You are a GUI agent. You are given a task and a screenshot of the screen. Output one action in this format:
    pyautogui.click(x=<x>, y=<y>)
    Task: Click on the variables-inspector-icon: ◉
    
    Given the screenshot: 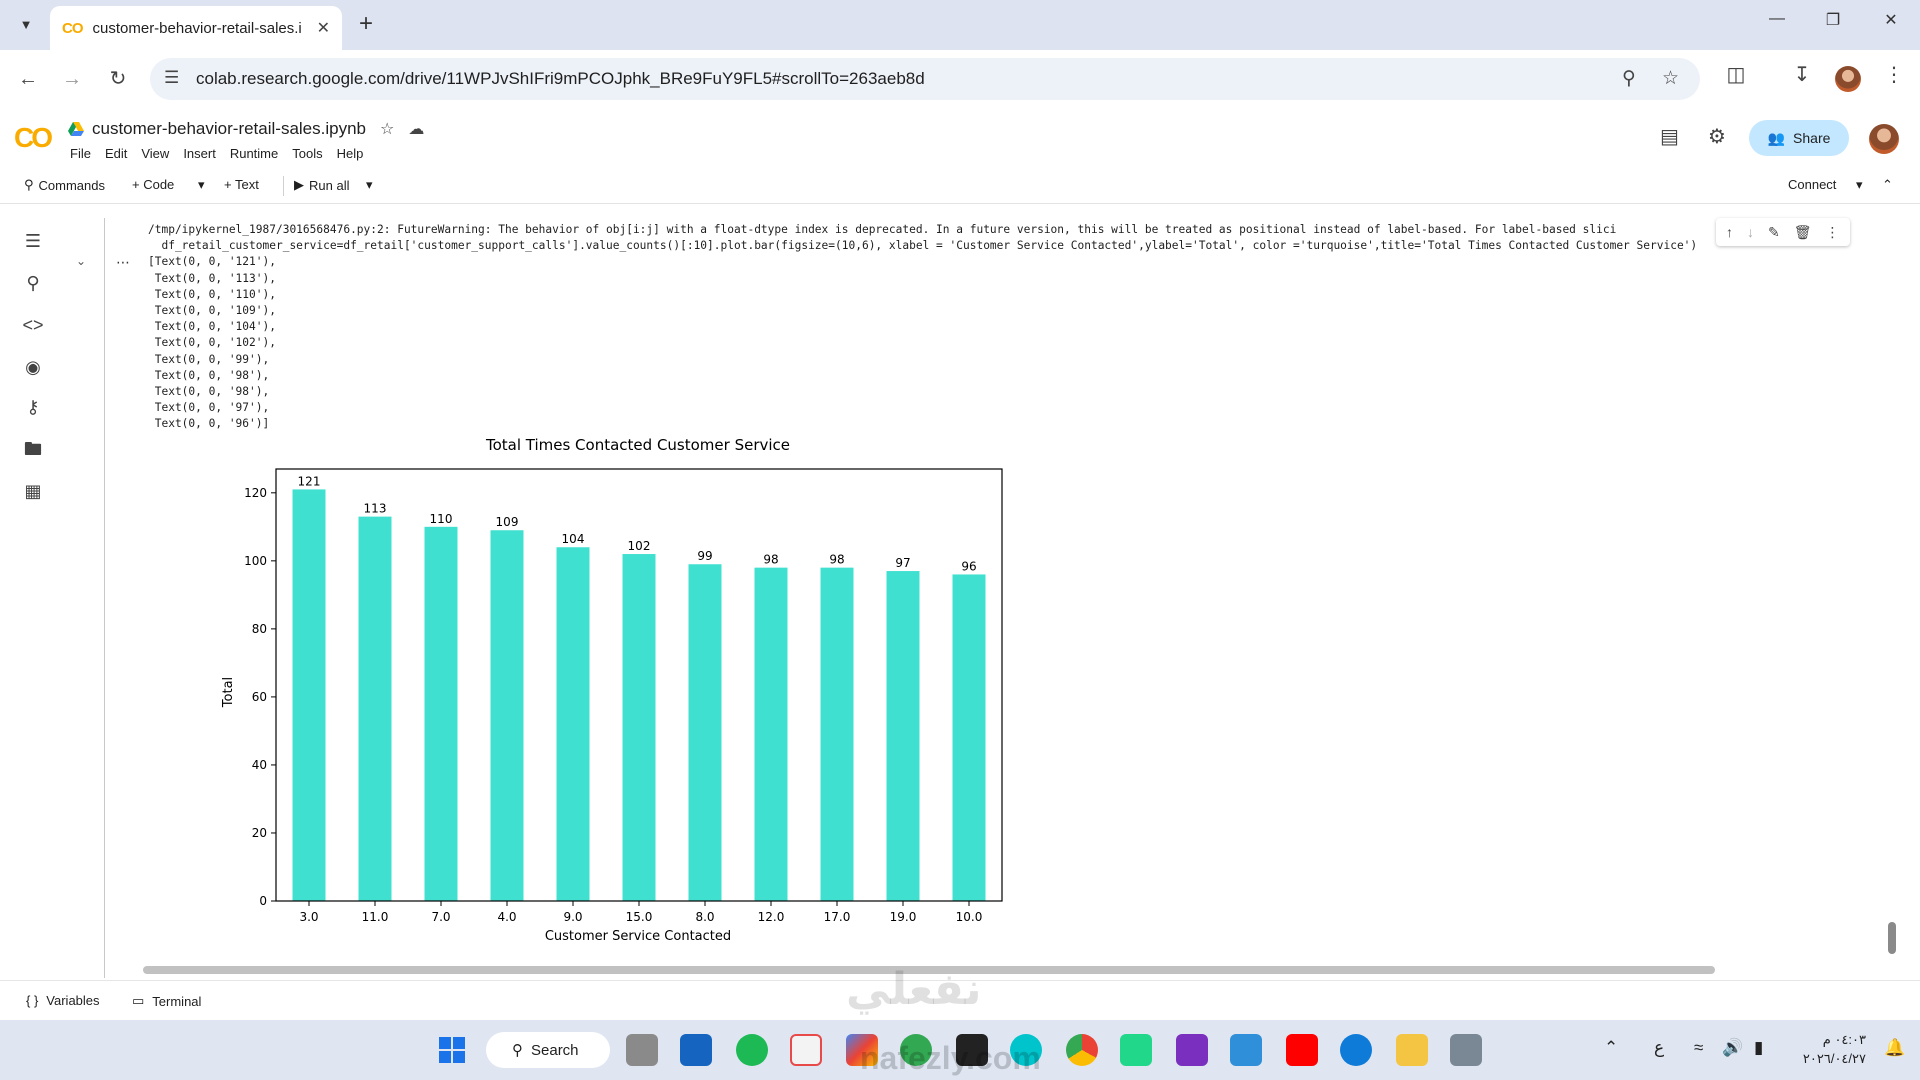 What is the action you would take?
    pyautogui.click(x=33, y=367)
    